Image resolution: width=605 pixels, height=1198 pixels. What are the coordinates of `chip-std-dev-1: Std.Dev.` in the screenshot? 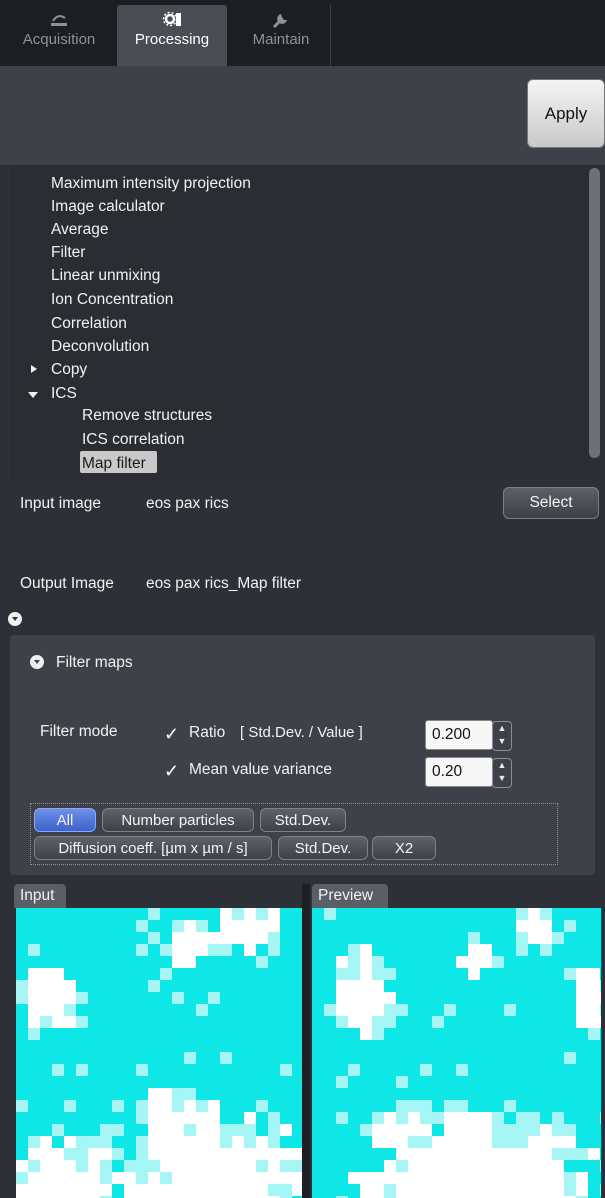 It's located at (303, 820).